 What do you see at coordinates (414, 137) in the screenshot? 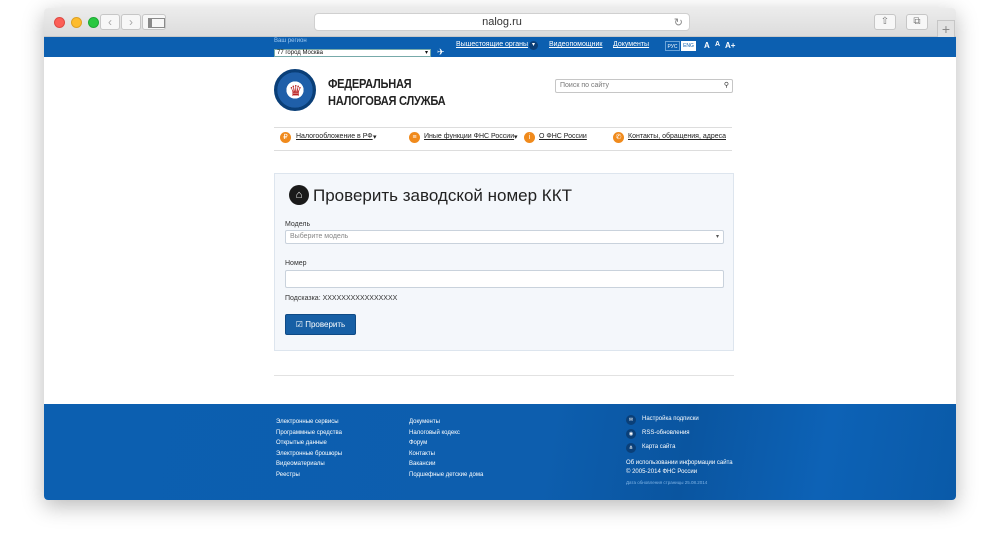
I see `functions-icon: ≡` at bounding box center [414, 137].